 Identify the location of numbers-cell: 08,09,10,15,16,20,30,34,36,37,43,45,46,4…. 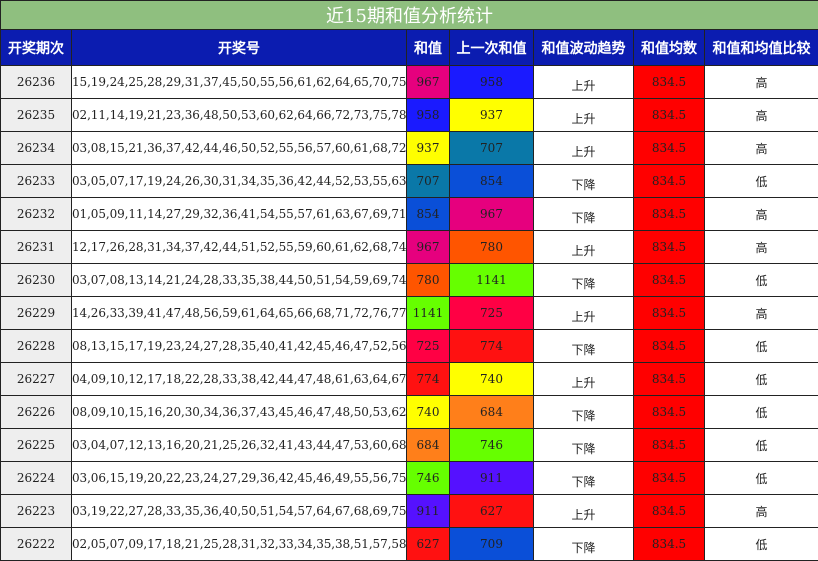
(239, 412).